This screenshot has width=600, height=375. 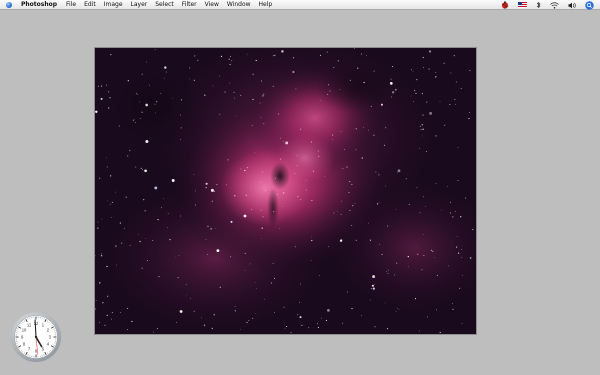 I want to click on wifi-icon, so click(x=554, y=5).